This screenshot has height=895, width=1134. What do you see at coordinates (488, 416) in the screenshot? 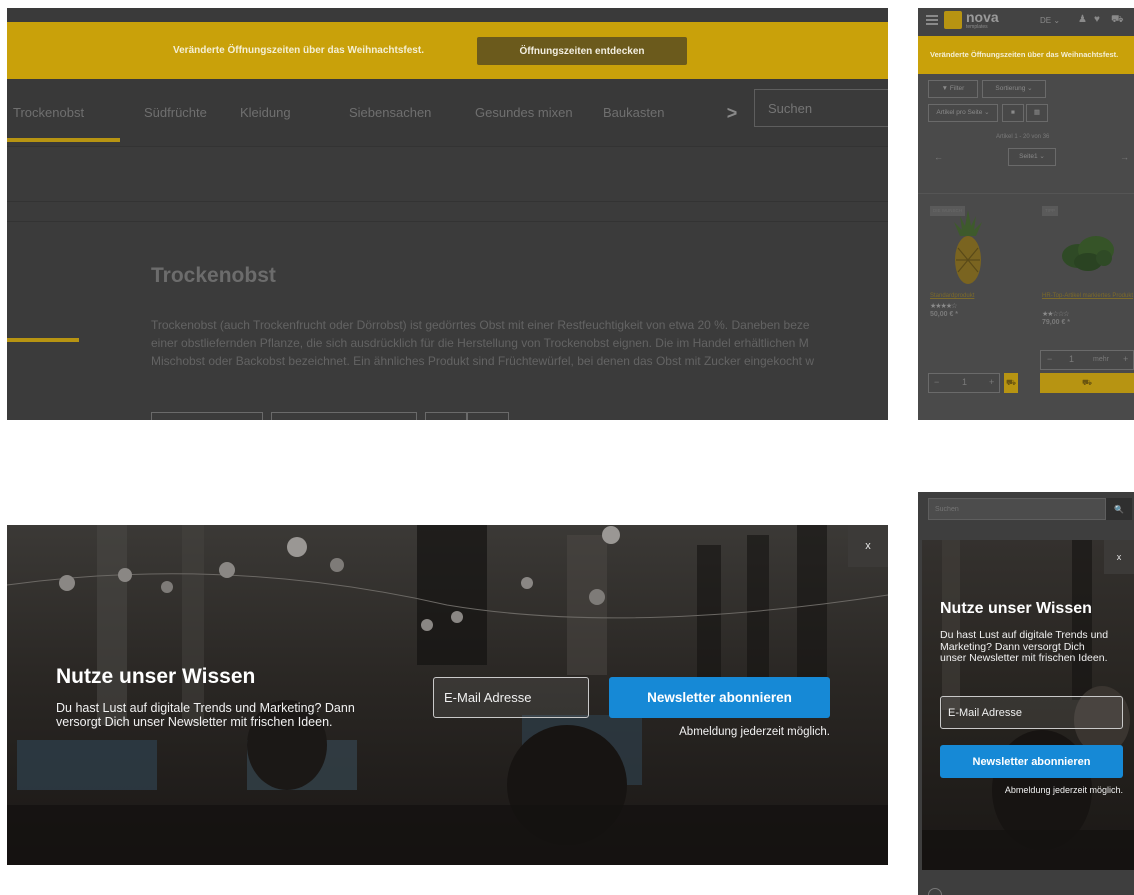
I see `view-toggle-grid` at bounding box center [488, 416].